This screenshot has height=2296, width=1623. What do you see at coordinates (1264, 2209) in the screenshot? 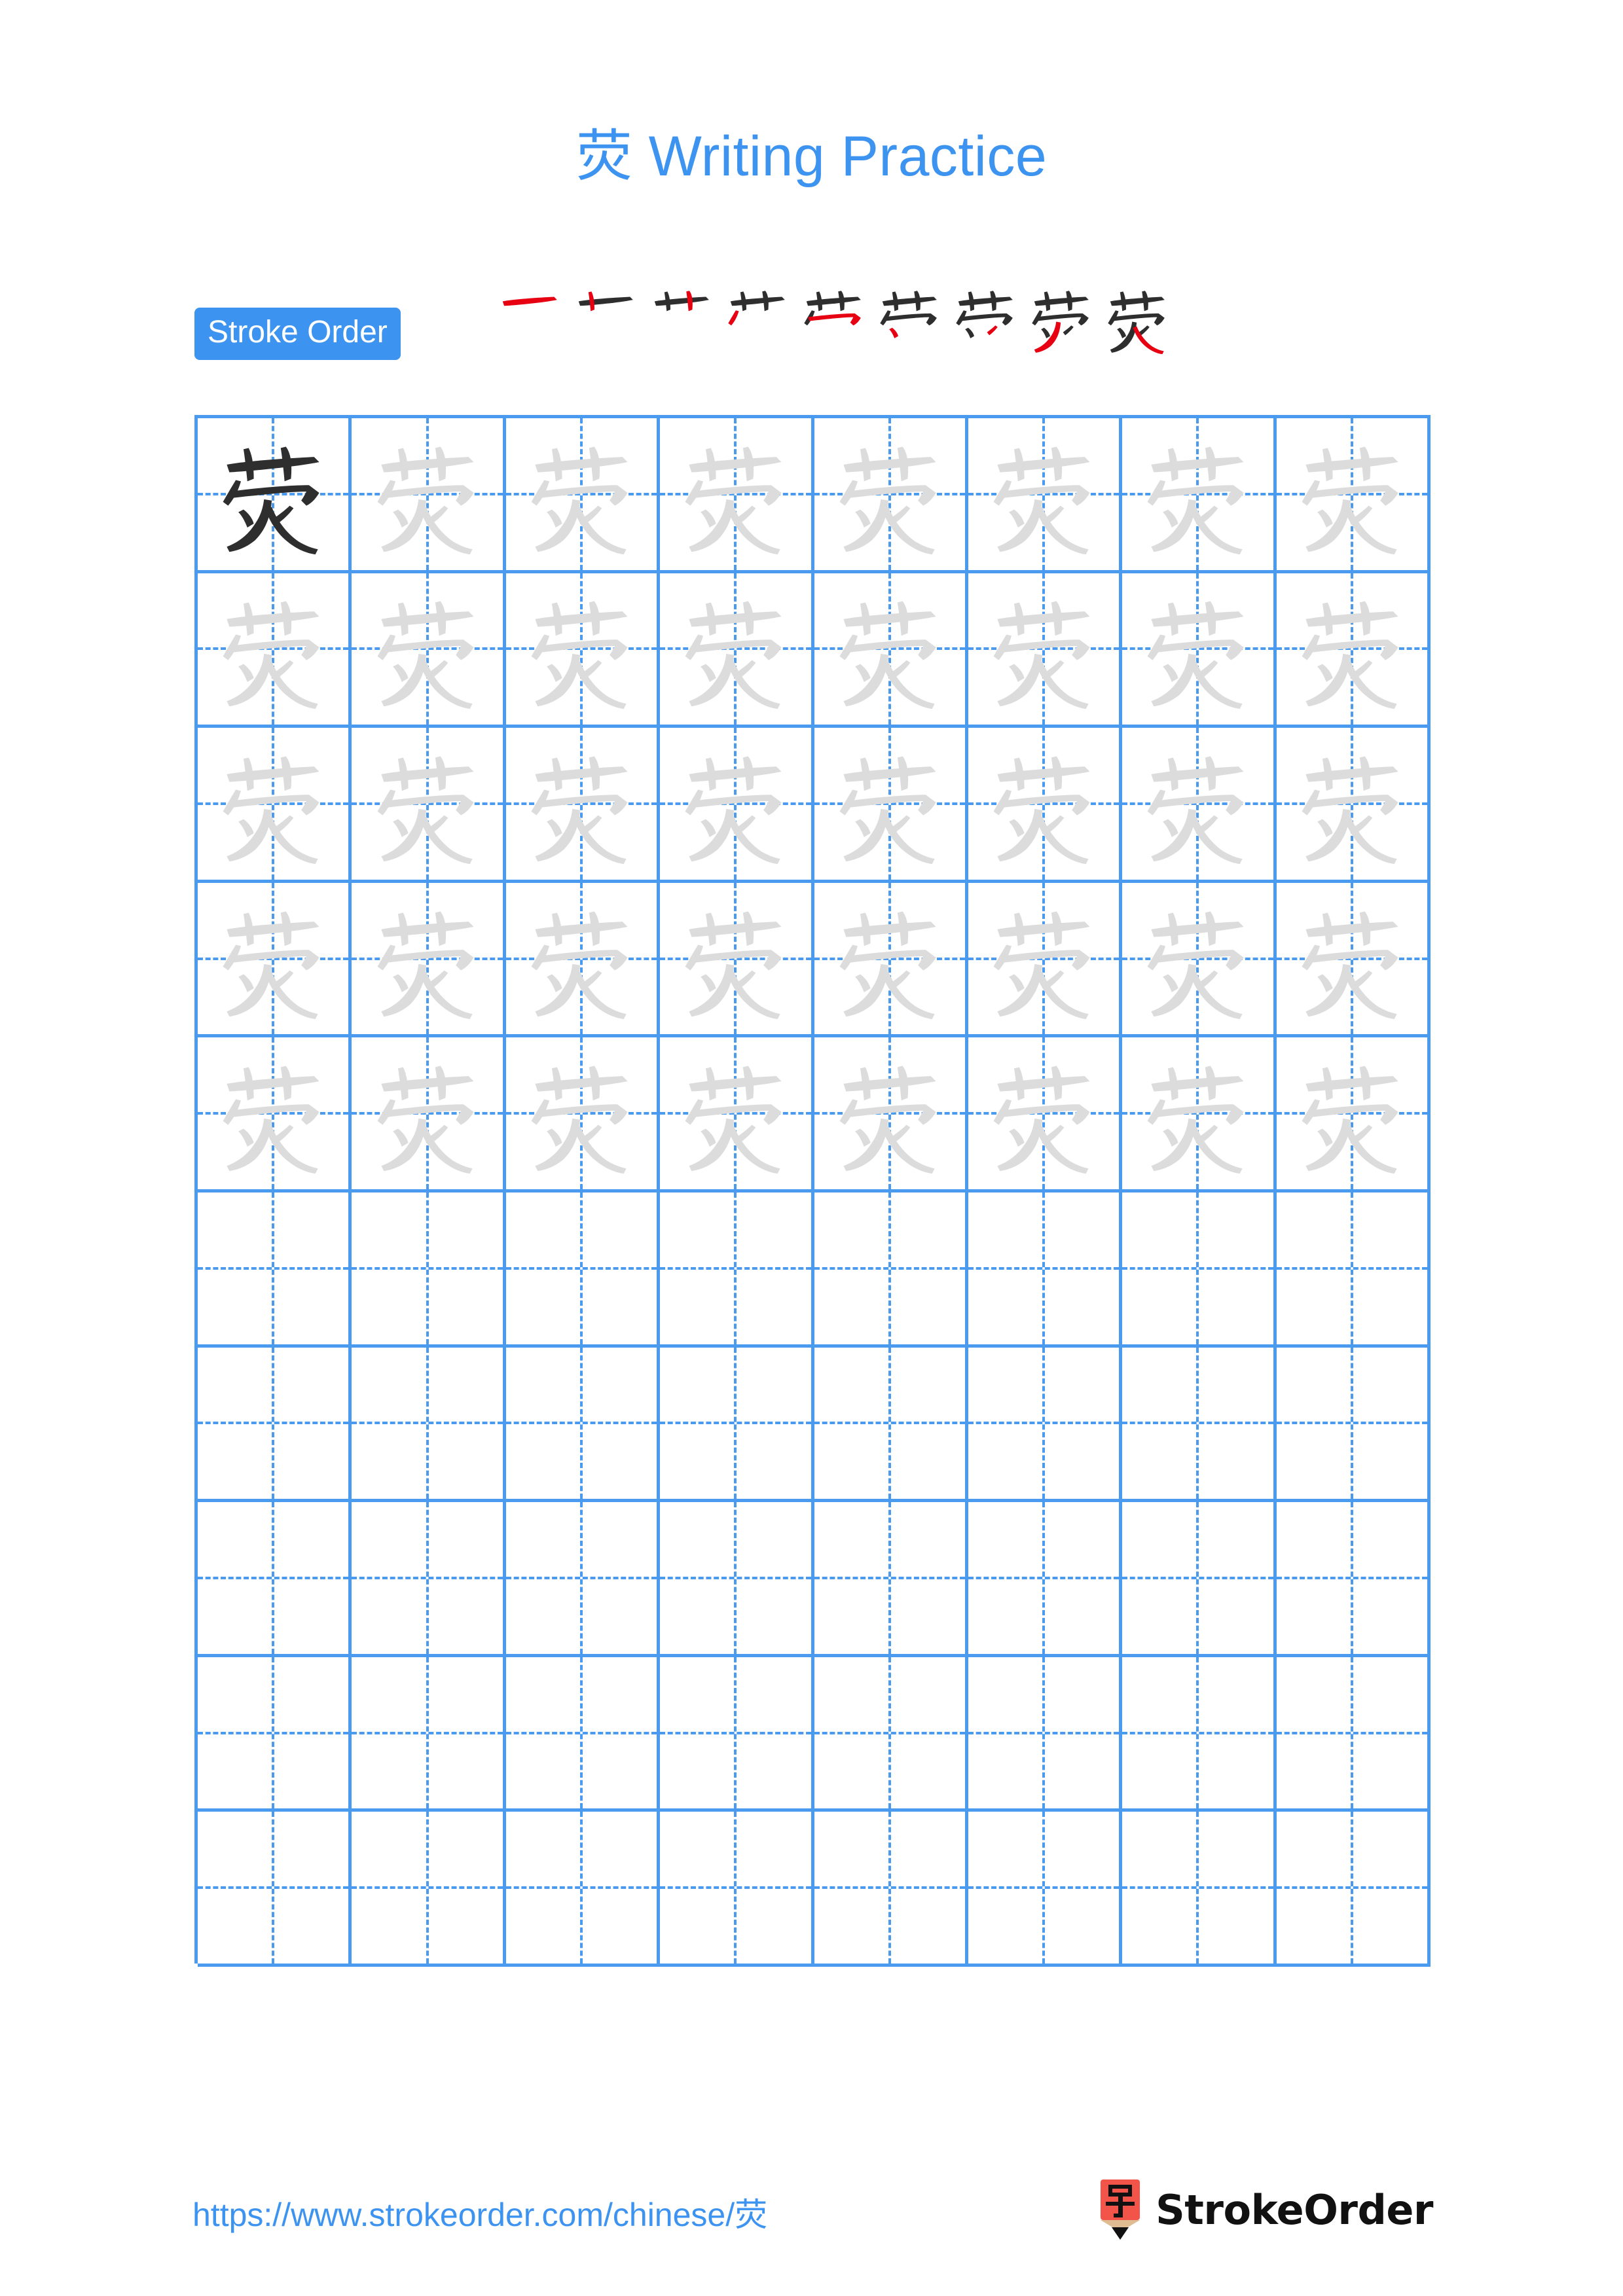
I see `brand-logo: StrokeOrder` at bounding box center [1264, 2209].